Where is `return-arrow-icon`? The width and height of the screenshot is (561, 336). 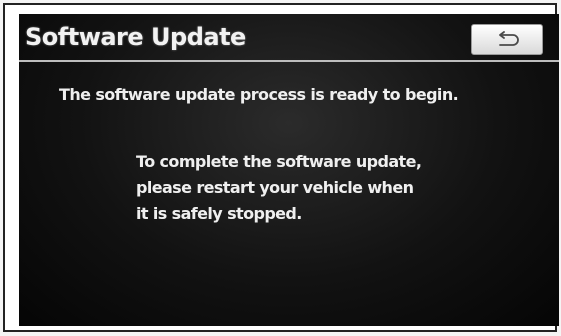
return-arrow-icon is located at coordinates (509, 38).